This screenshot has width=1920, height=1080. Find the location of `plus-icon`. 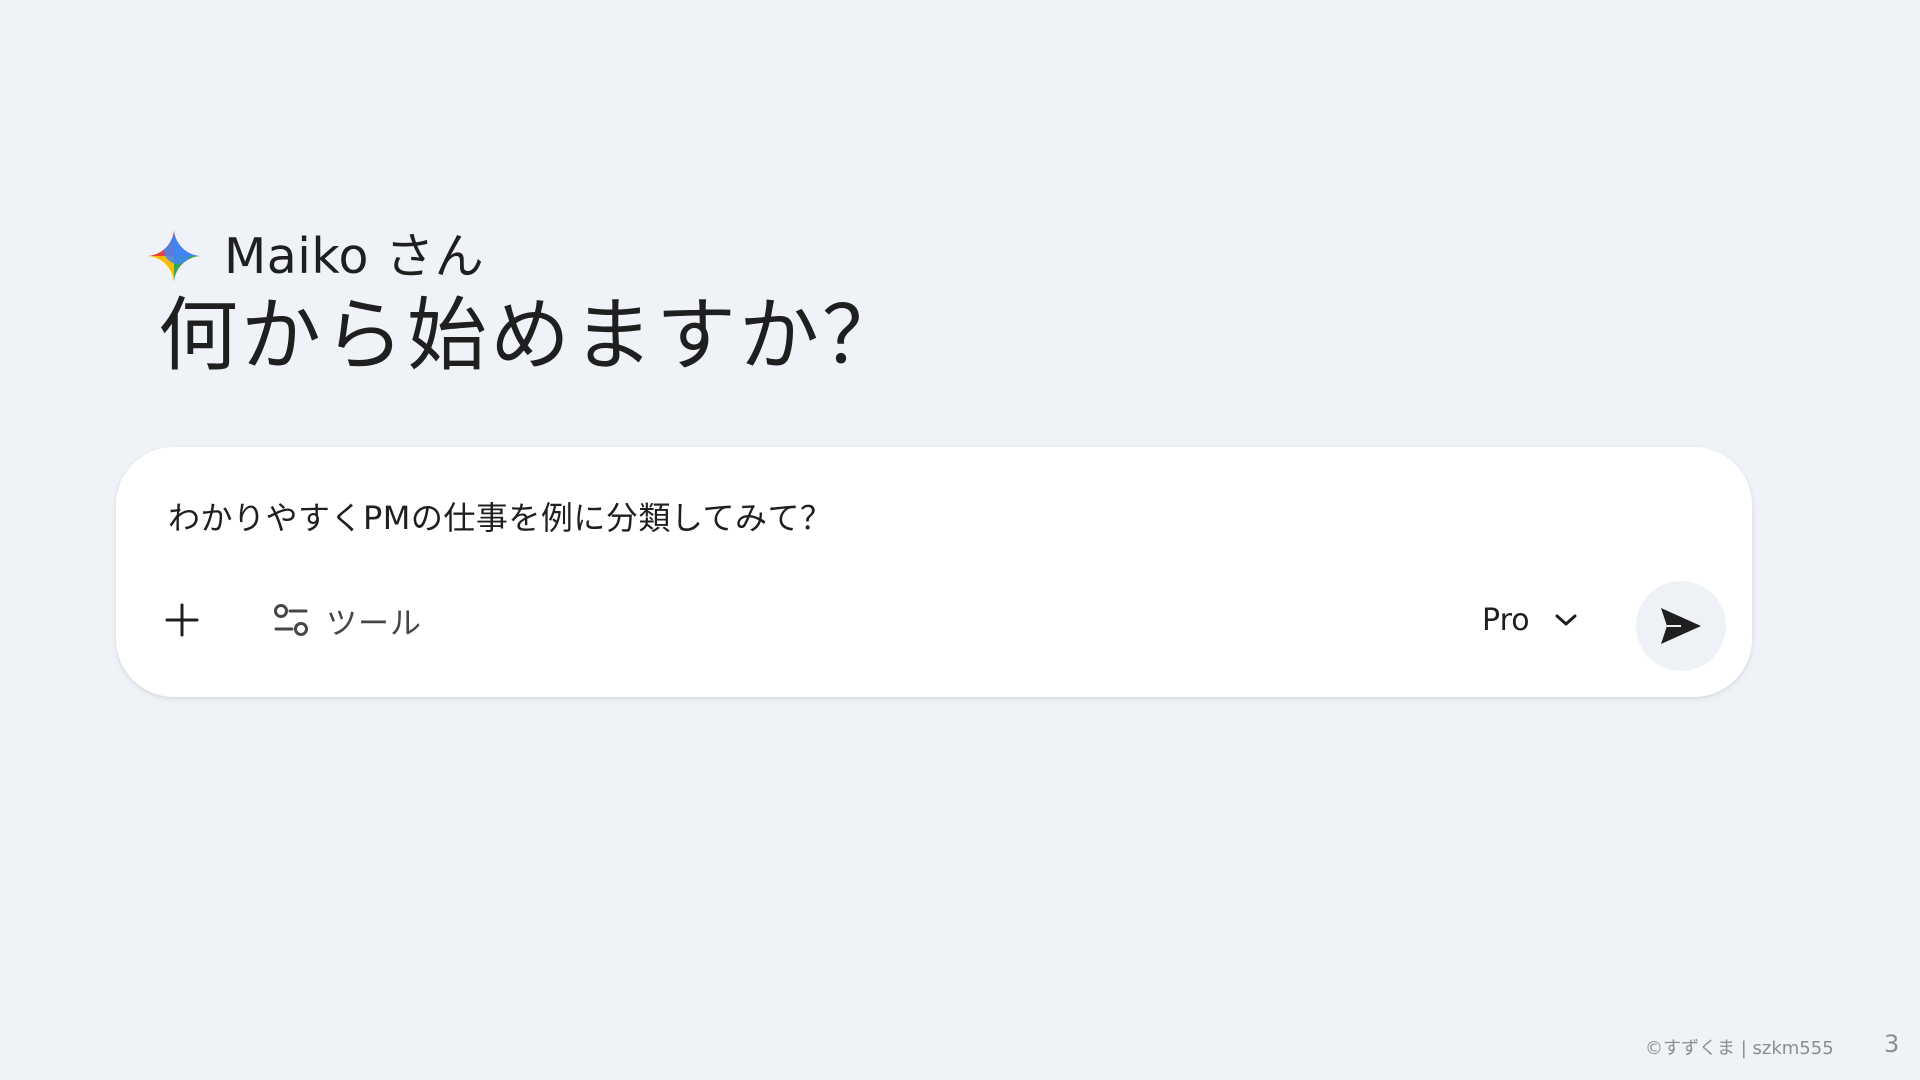

plus-icon is located at coordinates (182, 620).